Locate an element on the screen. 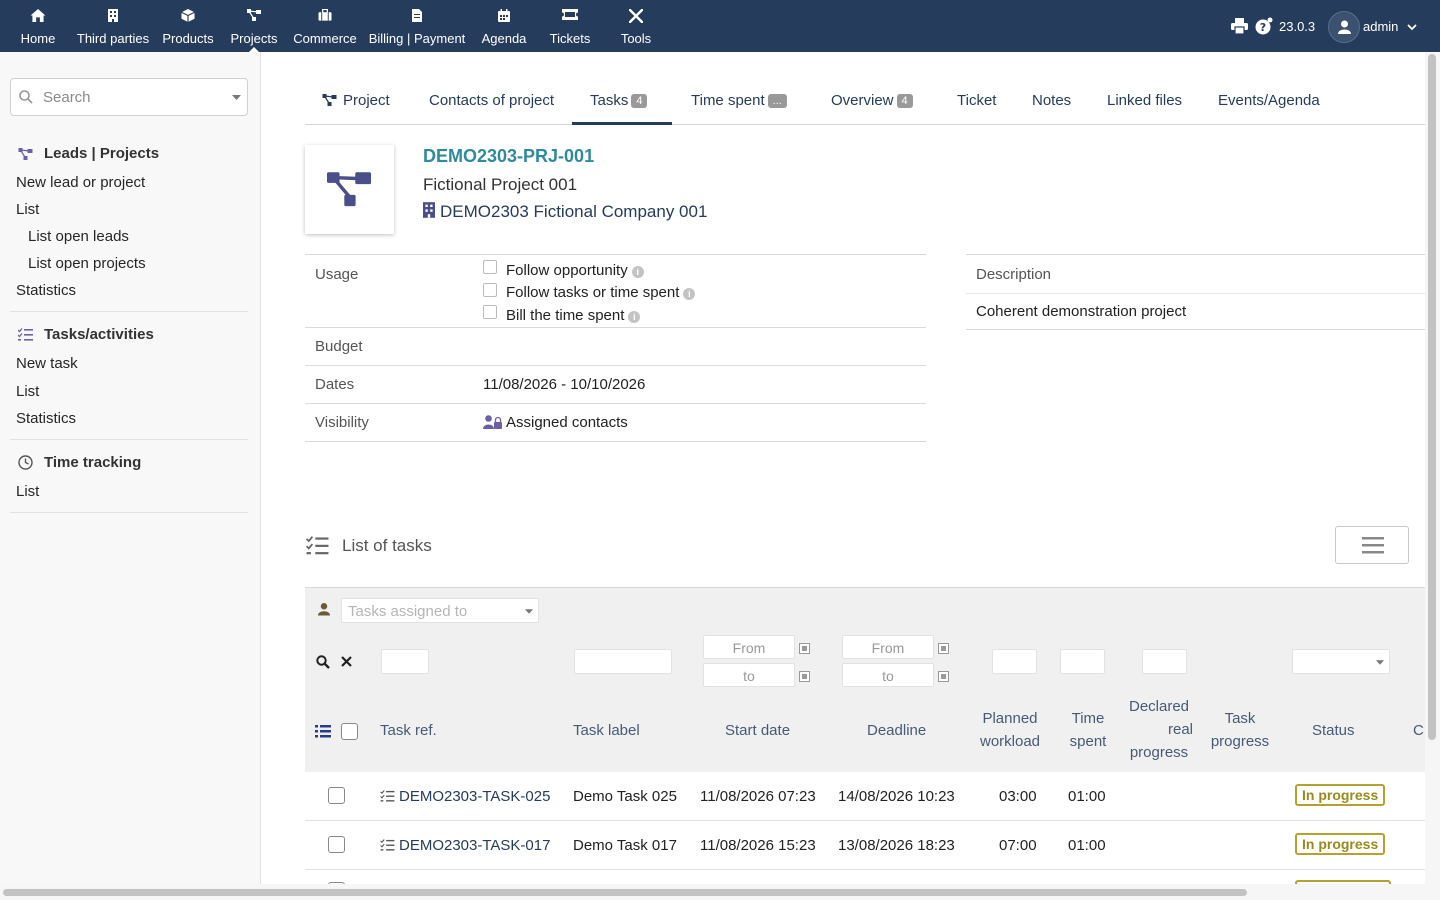 This screenshot has height=900, width=1440. nav-tickets: Tickets is located at coordinates (570, 26).